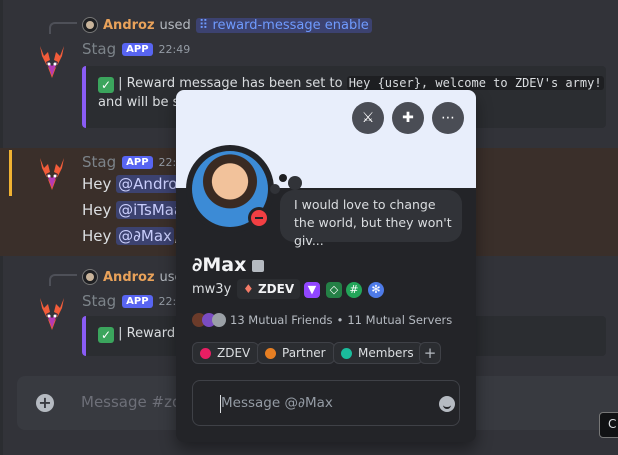 This screenshot has height=455, width=618. I want to click on role-name: Partner, so click(304, 353).